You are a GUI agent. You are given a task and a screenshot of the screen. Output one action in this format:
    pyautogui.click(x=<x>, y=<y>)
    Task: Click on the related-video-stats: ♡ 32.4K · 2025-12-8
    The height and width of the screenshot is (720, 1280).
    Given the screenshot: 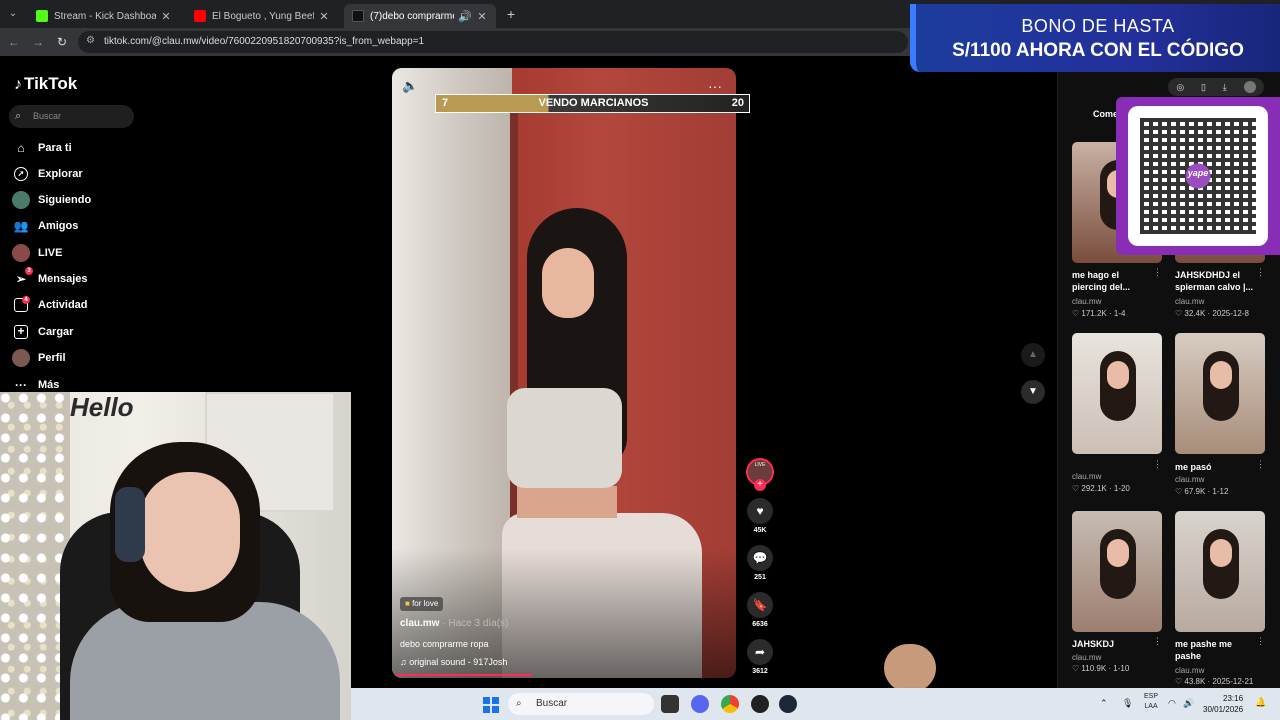 What is the action you would take?
    pyautogui.click(x=1212, y=313)
    